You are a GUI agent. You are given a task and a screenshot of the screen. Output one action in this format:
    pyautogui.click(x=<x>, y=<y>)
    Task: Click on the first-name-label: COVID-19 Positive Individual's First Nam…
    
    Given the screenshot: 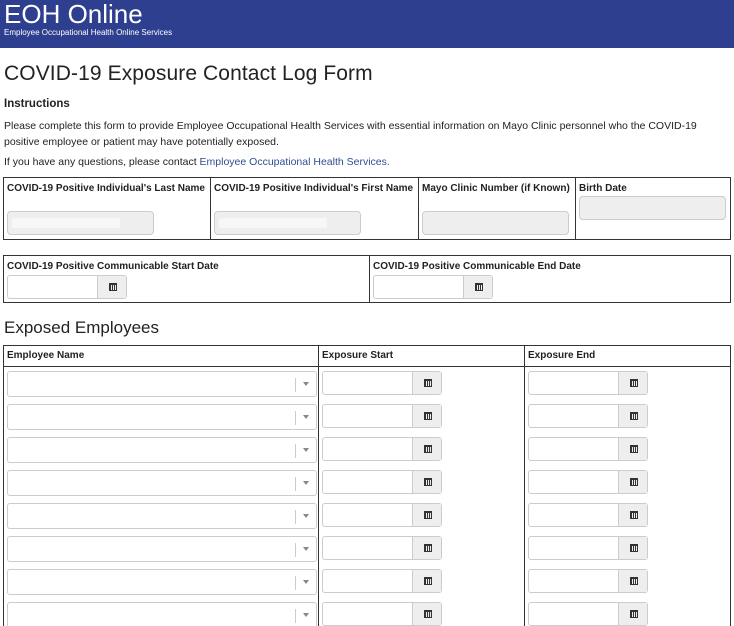 What is the action you would take?
    pyautogui.click(x=314, y=188)
    